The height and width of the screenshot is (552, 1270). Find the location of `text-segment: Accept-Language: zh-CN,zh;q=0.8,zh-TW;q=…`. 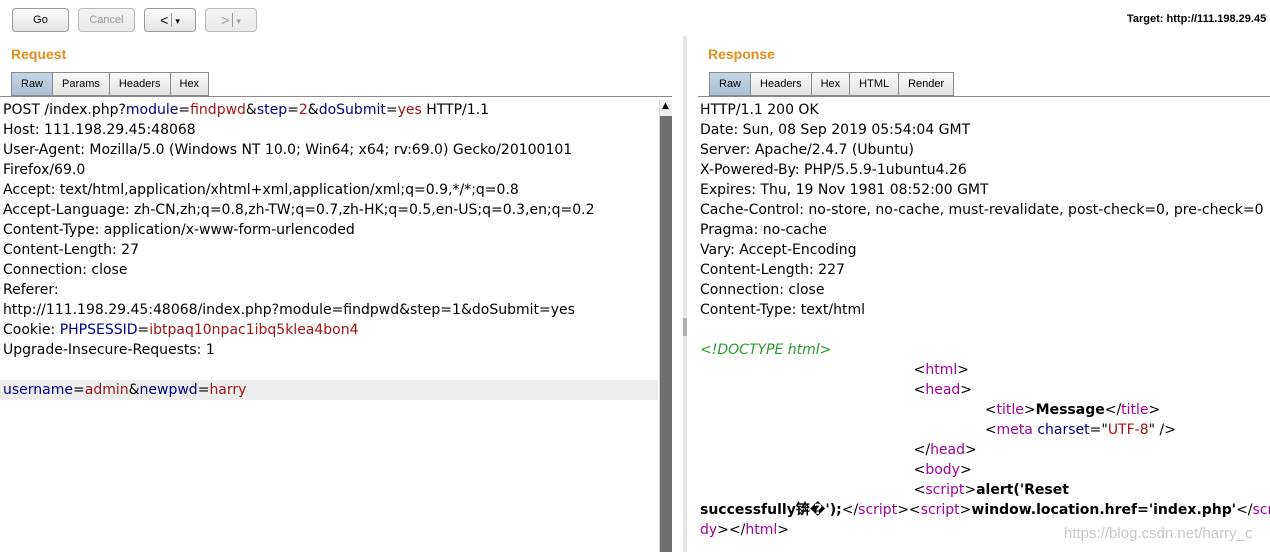

text-segment: Accept-Language: zh-CN,zh;q=0.8,zh-TW;q=… is located at coordinates (299, 210).